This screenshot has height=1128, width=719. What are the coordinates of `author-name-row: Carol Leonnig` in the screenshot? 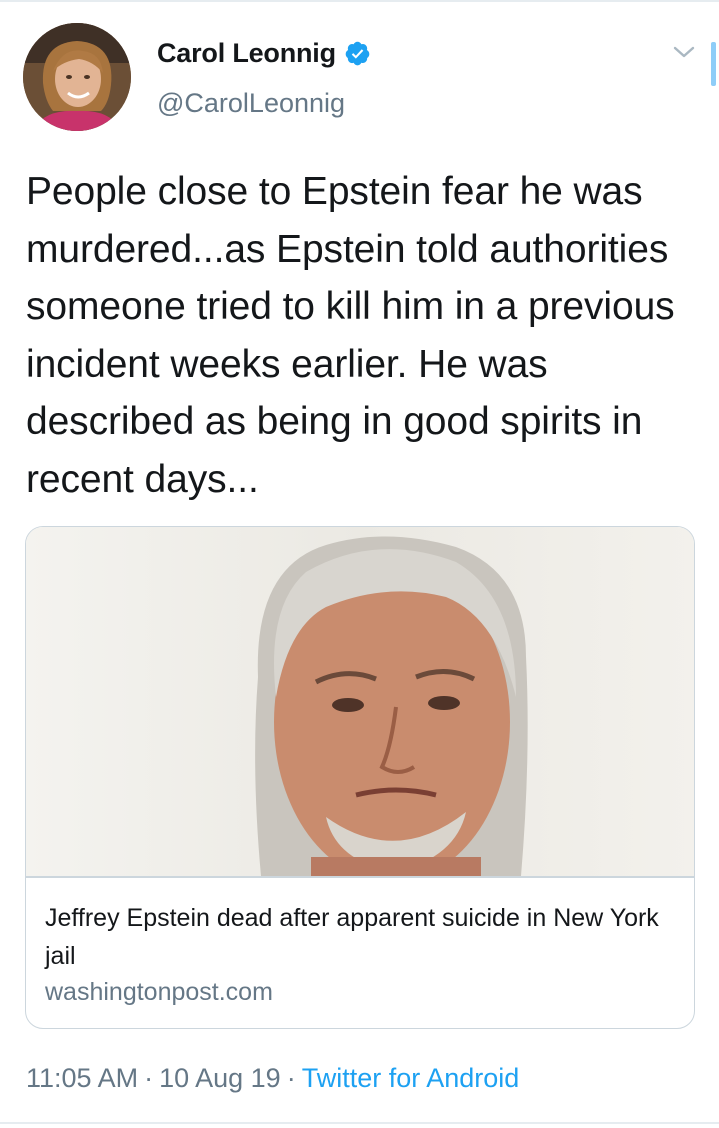 It's located at (264, 53).